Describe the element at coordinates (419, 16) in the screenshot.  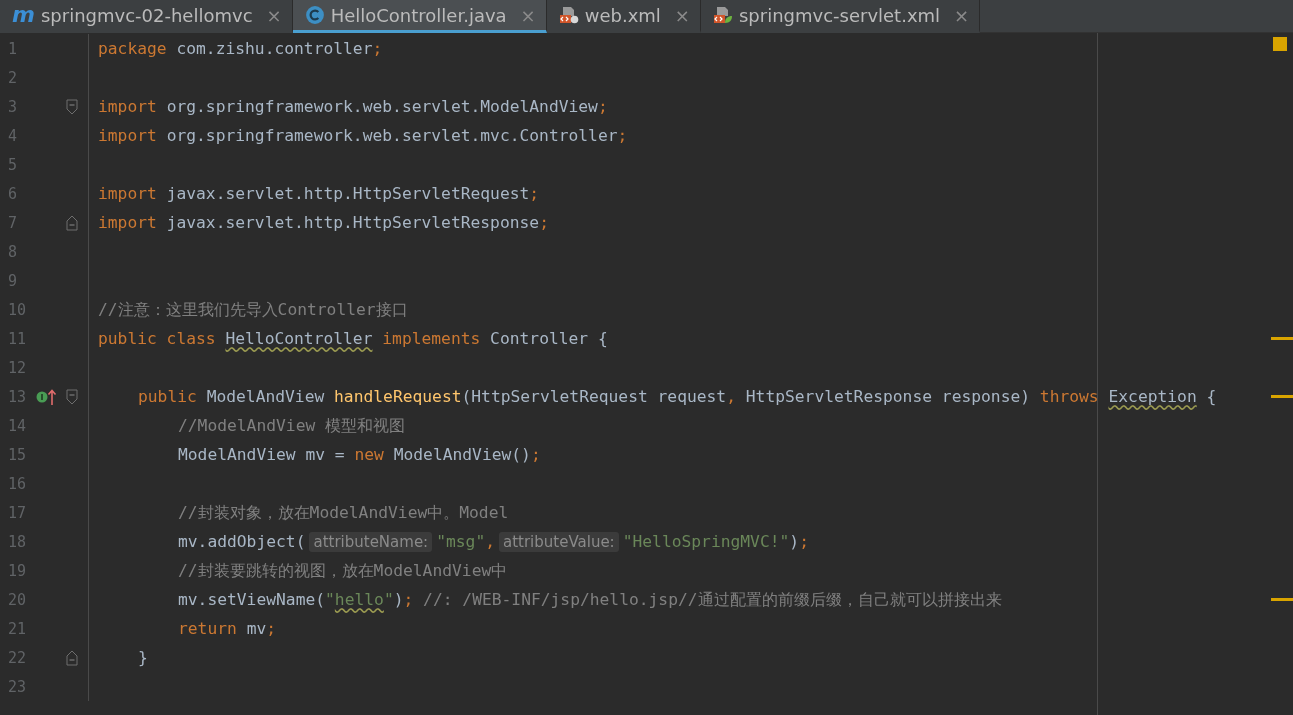
I see `editor-tab: HelloController.java ×` at that location.